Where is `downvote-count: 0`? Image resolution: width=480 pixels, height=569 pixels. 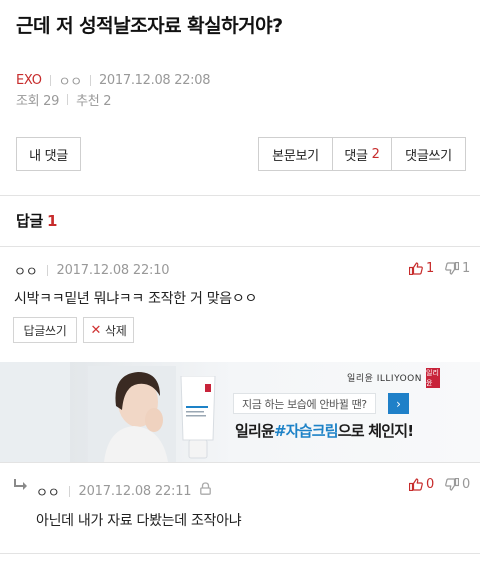 downvote-count: 0 is located at coordinates (466, 484).